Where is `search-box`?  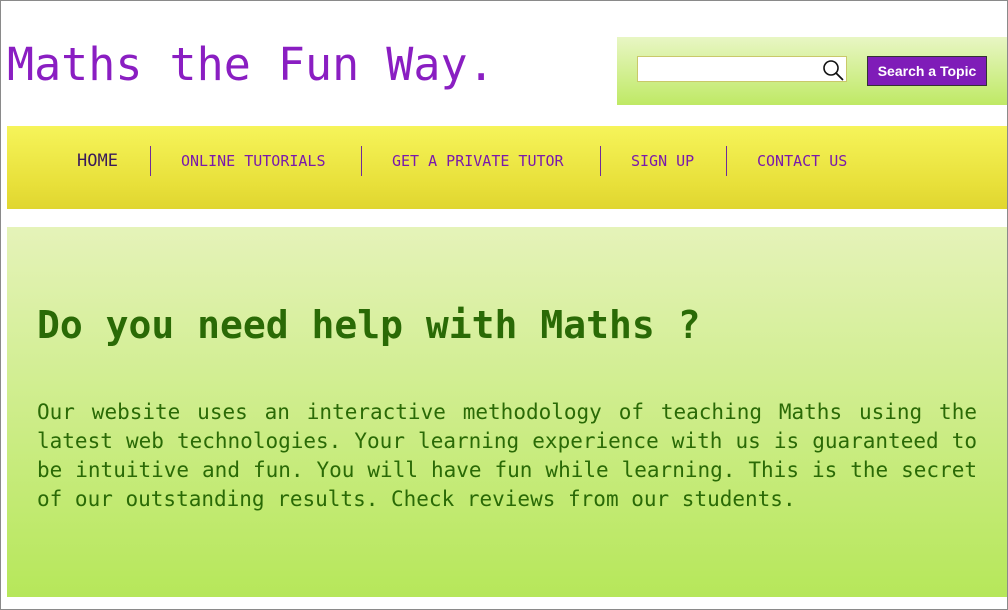
search-box is located at coordinates (742, 69).